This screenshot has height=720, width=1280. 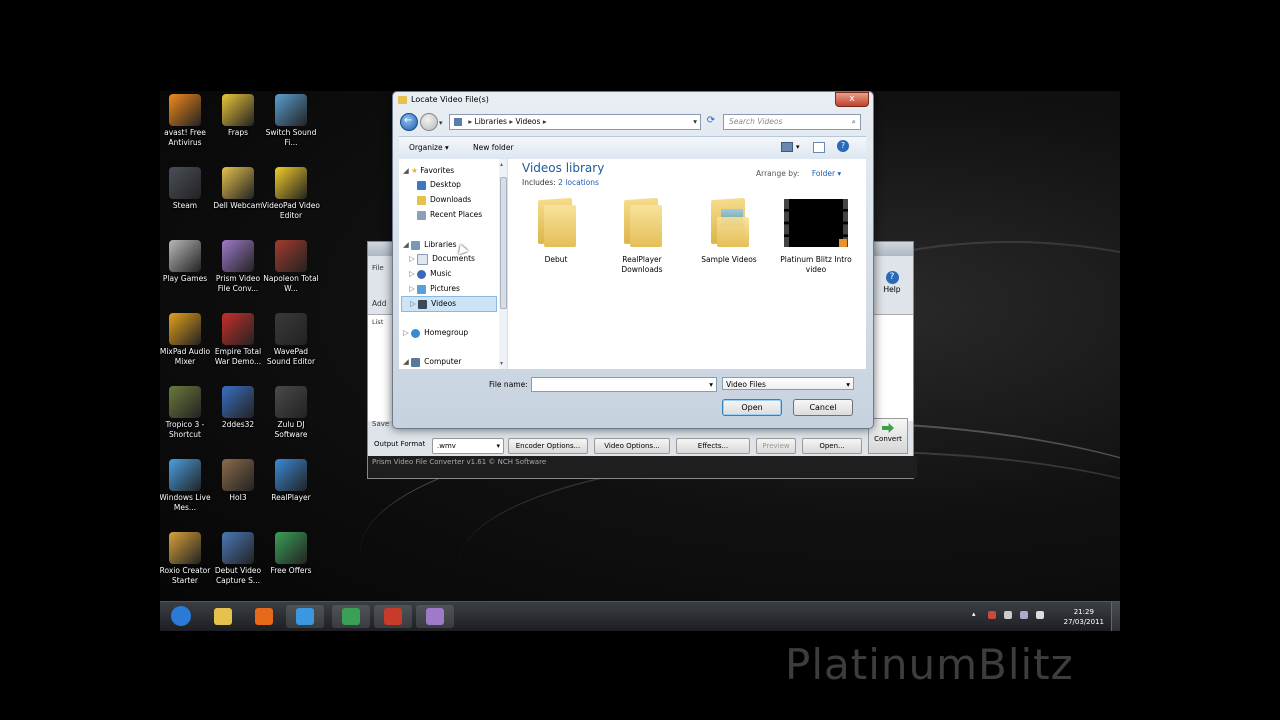 What do you see at coordinates (441, 123) in the screenshot?
I see `recent-locations-icon: ▾` at bounding box center [441, 123].